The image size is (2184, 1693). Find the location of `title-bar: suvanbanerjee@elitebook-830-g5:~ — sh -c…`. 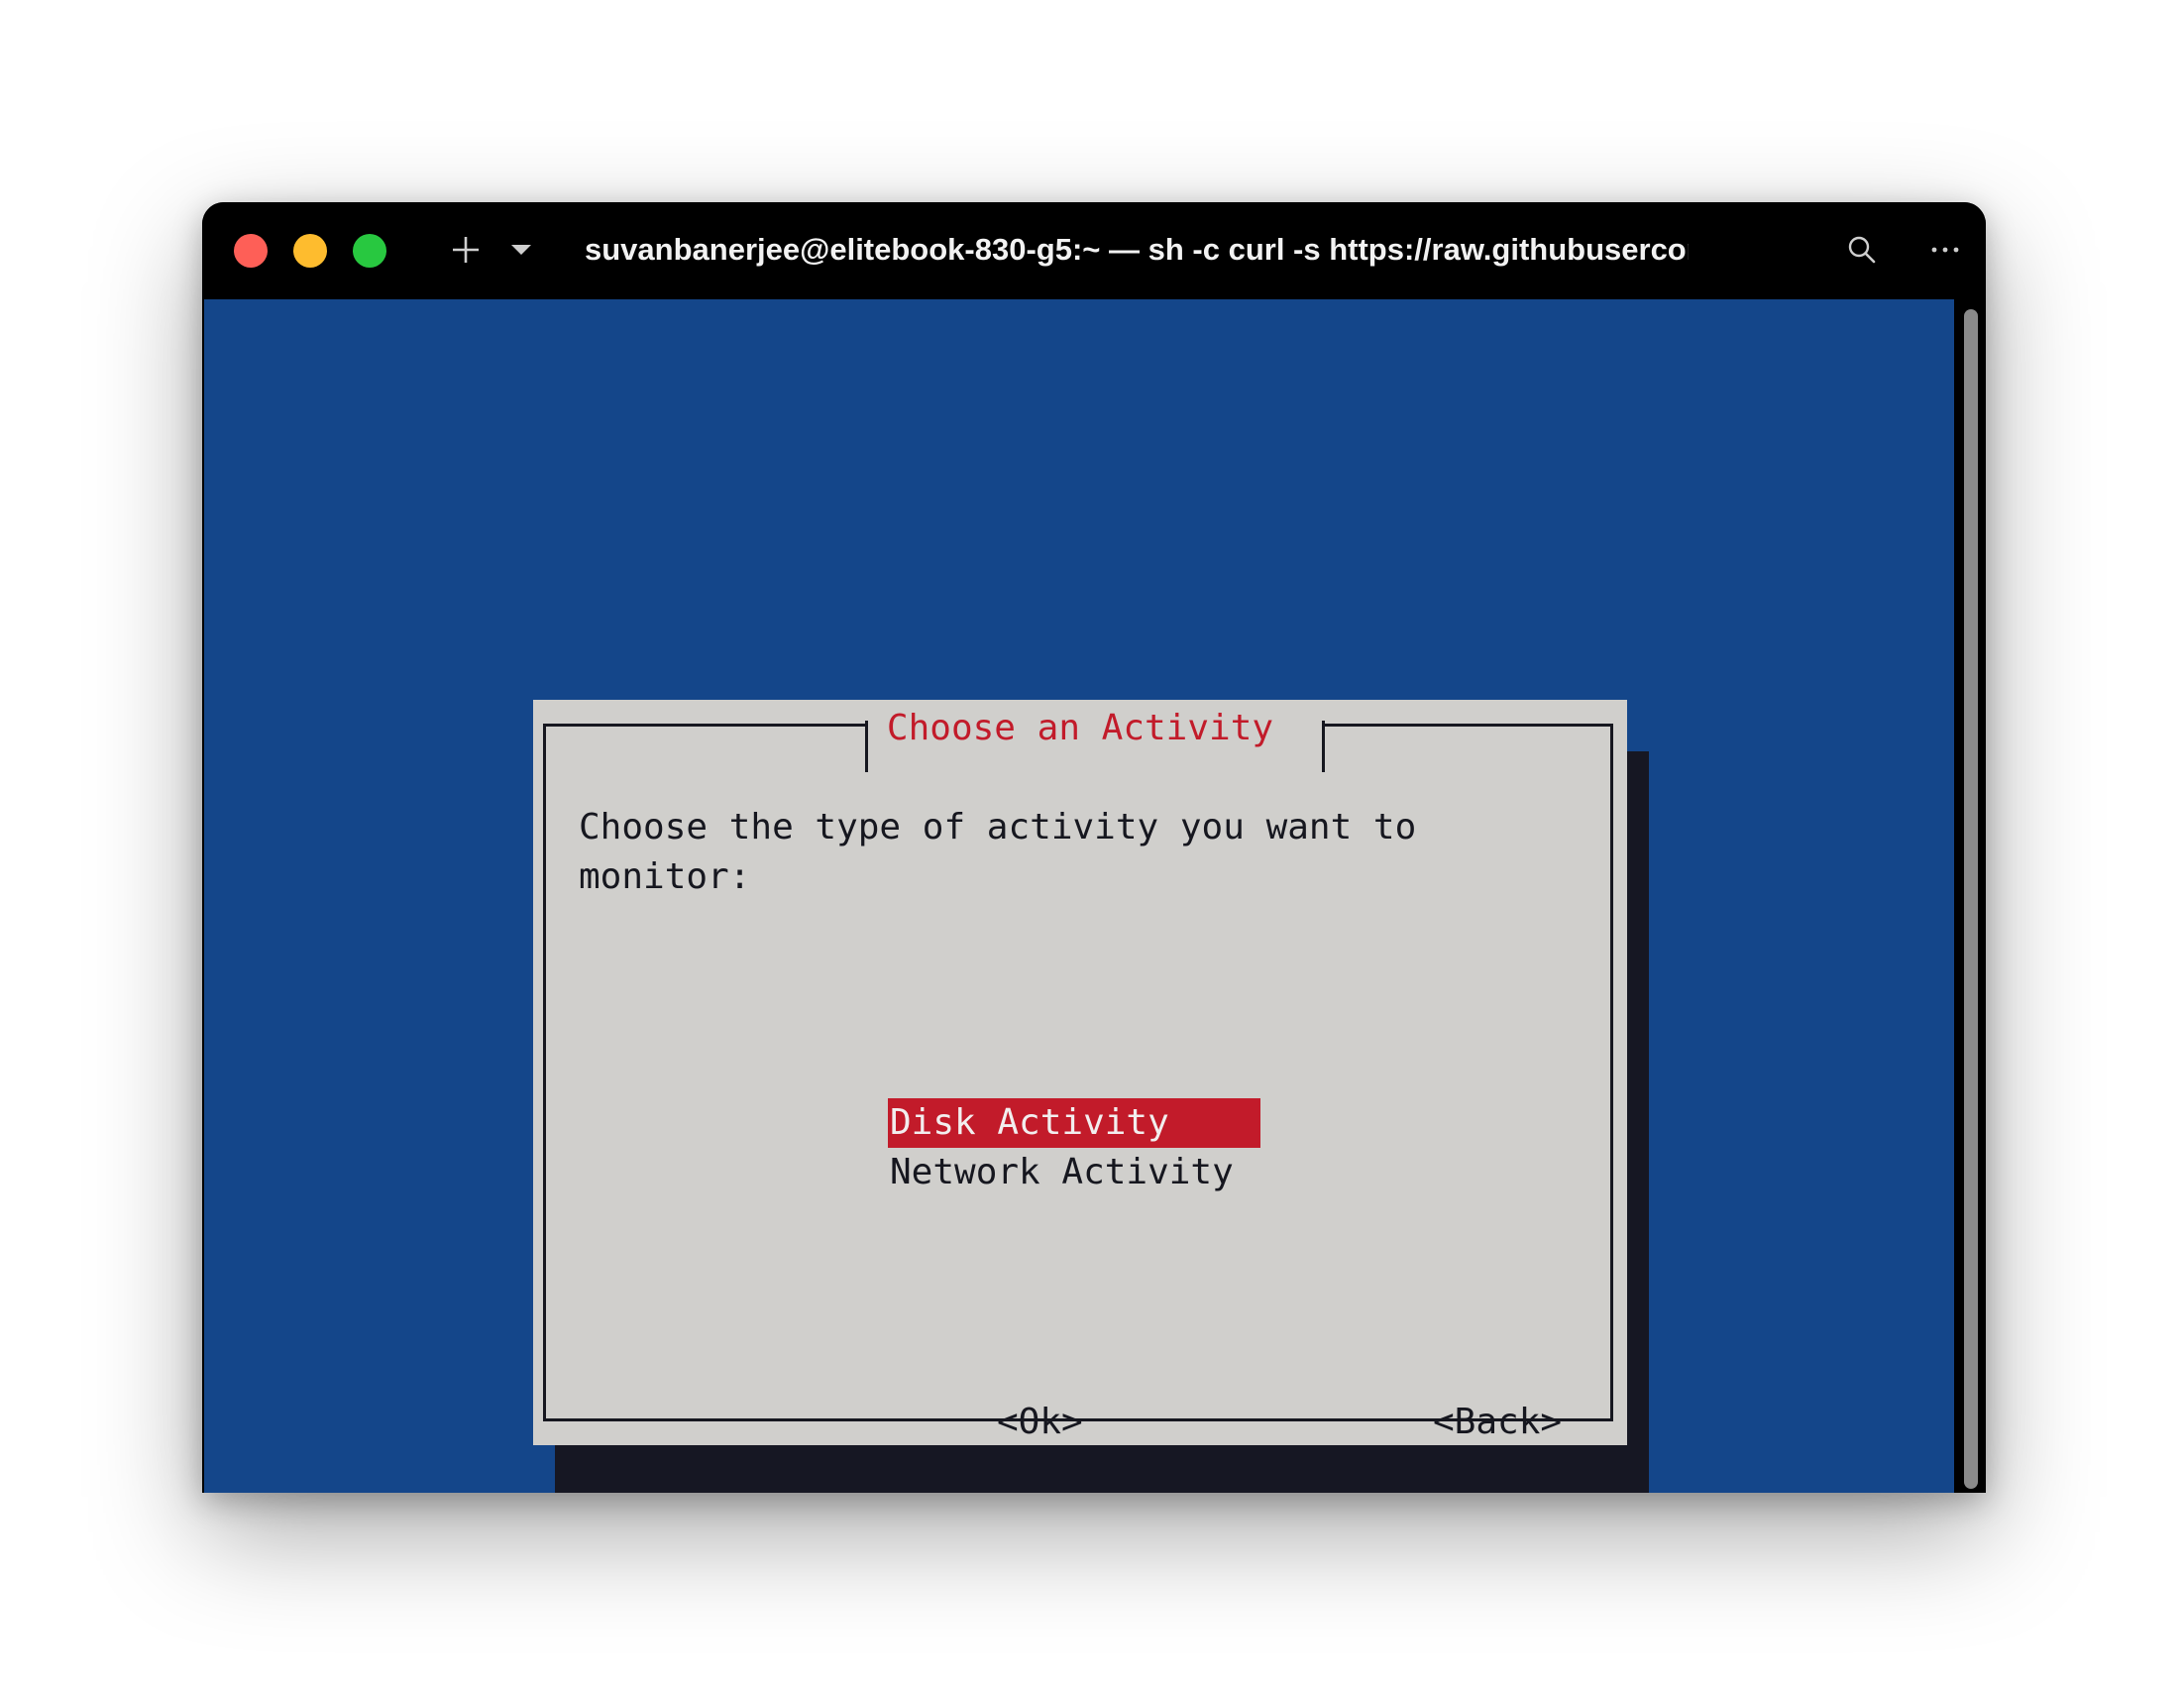

title-bar: suvanbanerjee@elitebook-830-g5:~ — sh -c… is located at coordinates (1094, 249).